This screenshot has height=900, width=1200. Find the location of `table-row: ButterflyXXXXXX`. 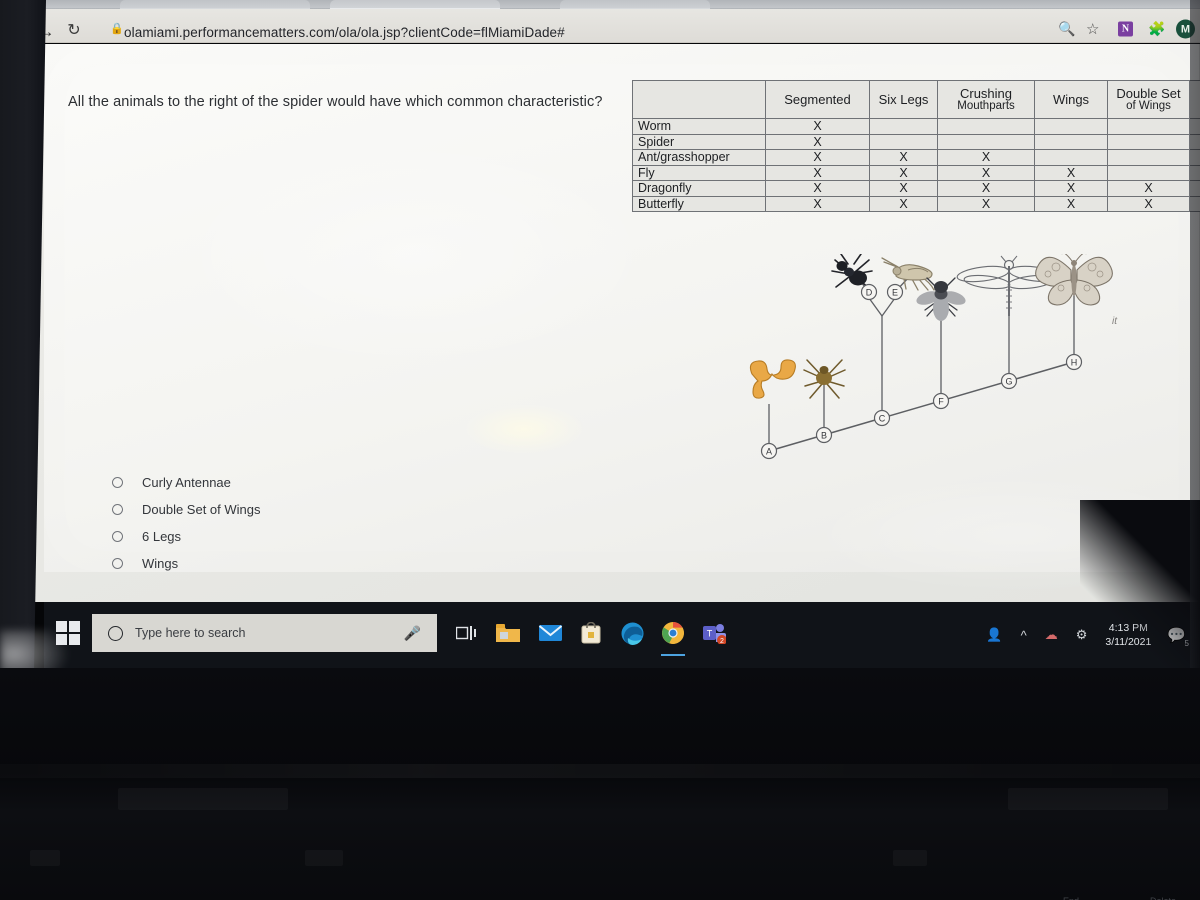

table-row: ButterflyXXXXXX is located at coordinates (916, 203).